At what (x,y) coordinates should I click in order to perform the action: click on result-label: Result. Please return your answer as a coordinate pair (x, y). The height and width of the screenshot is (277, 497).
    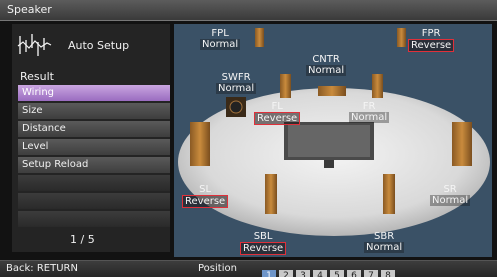
    Looking at the image, I should click on (37, 76).